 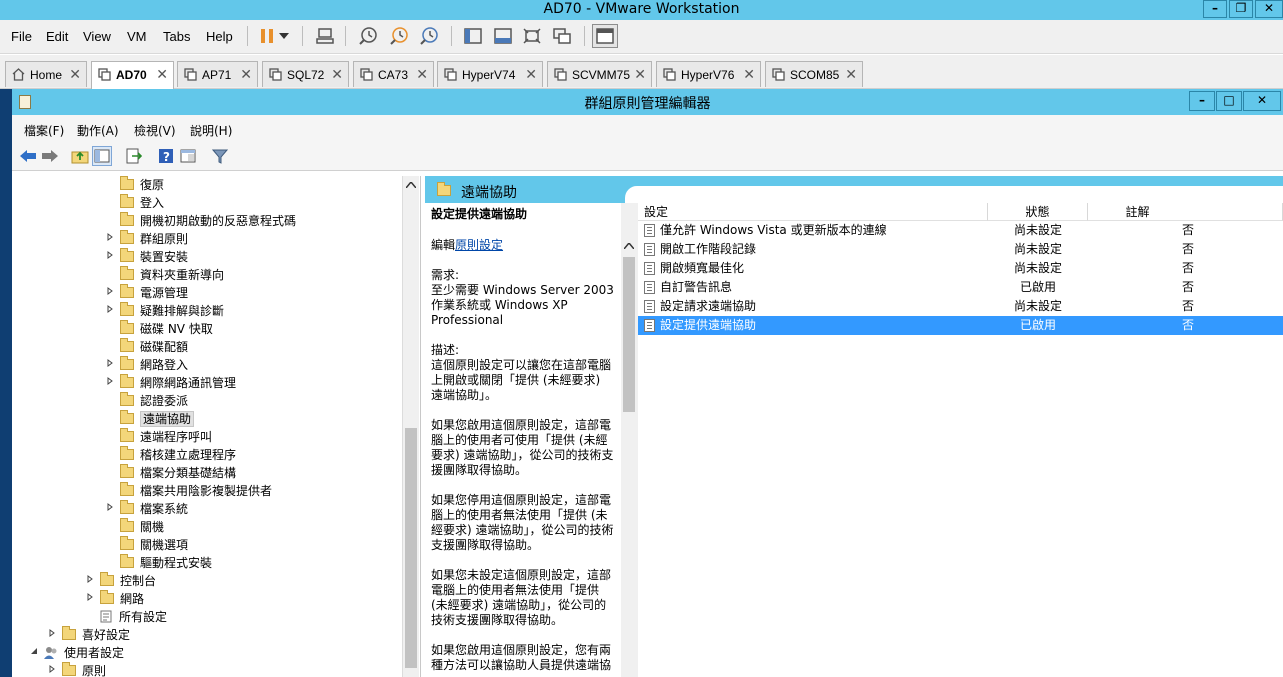 What do you see at coordinates (219, 36) in the screenshot?
I see `menu-help: Help` at bounding box center [219, 36].